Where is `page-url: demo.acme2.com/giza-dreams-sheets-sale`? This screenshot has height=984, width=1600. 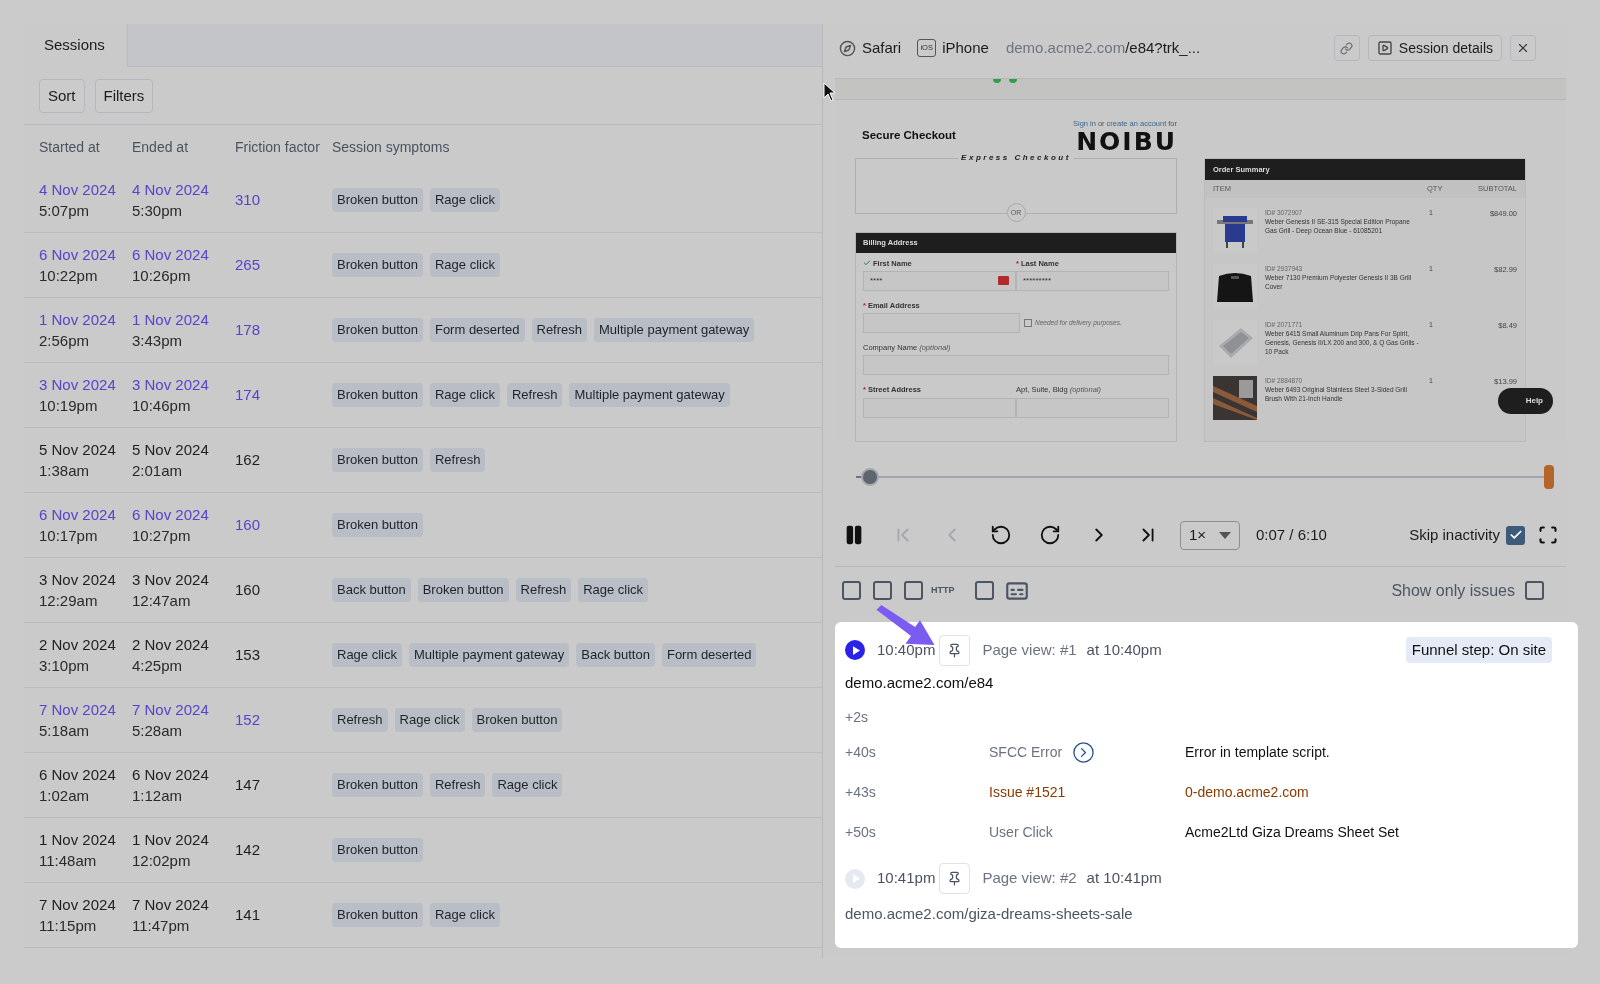 page-url: demo.acme2.com/giza-dreams-sheets-sale is located at coordinates (989, 913).